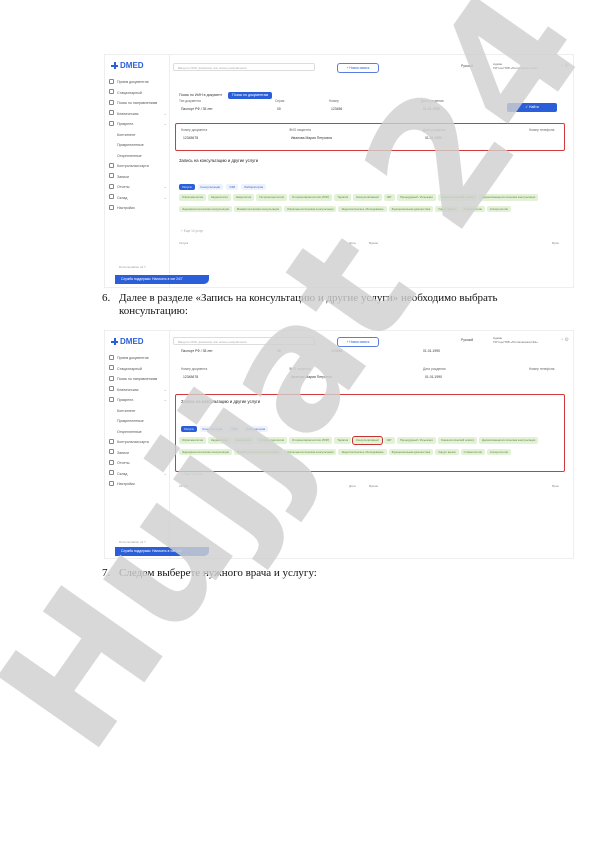 This screenshot has width=596, height=842. What do you see at coordinates (334, 101) in the screenshot?
I see `label-number: Номер` at bounding box center [334, 101].